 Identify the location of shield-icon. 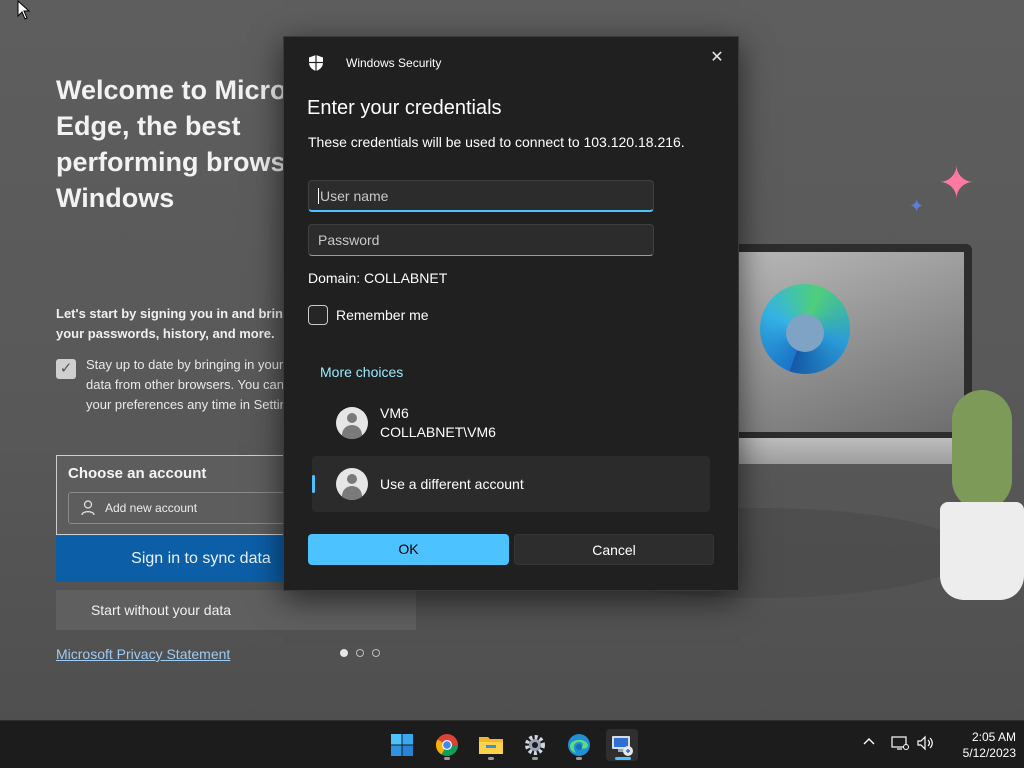
(316, 63).